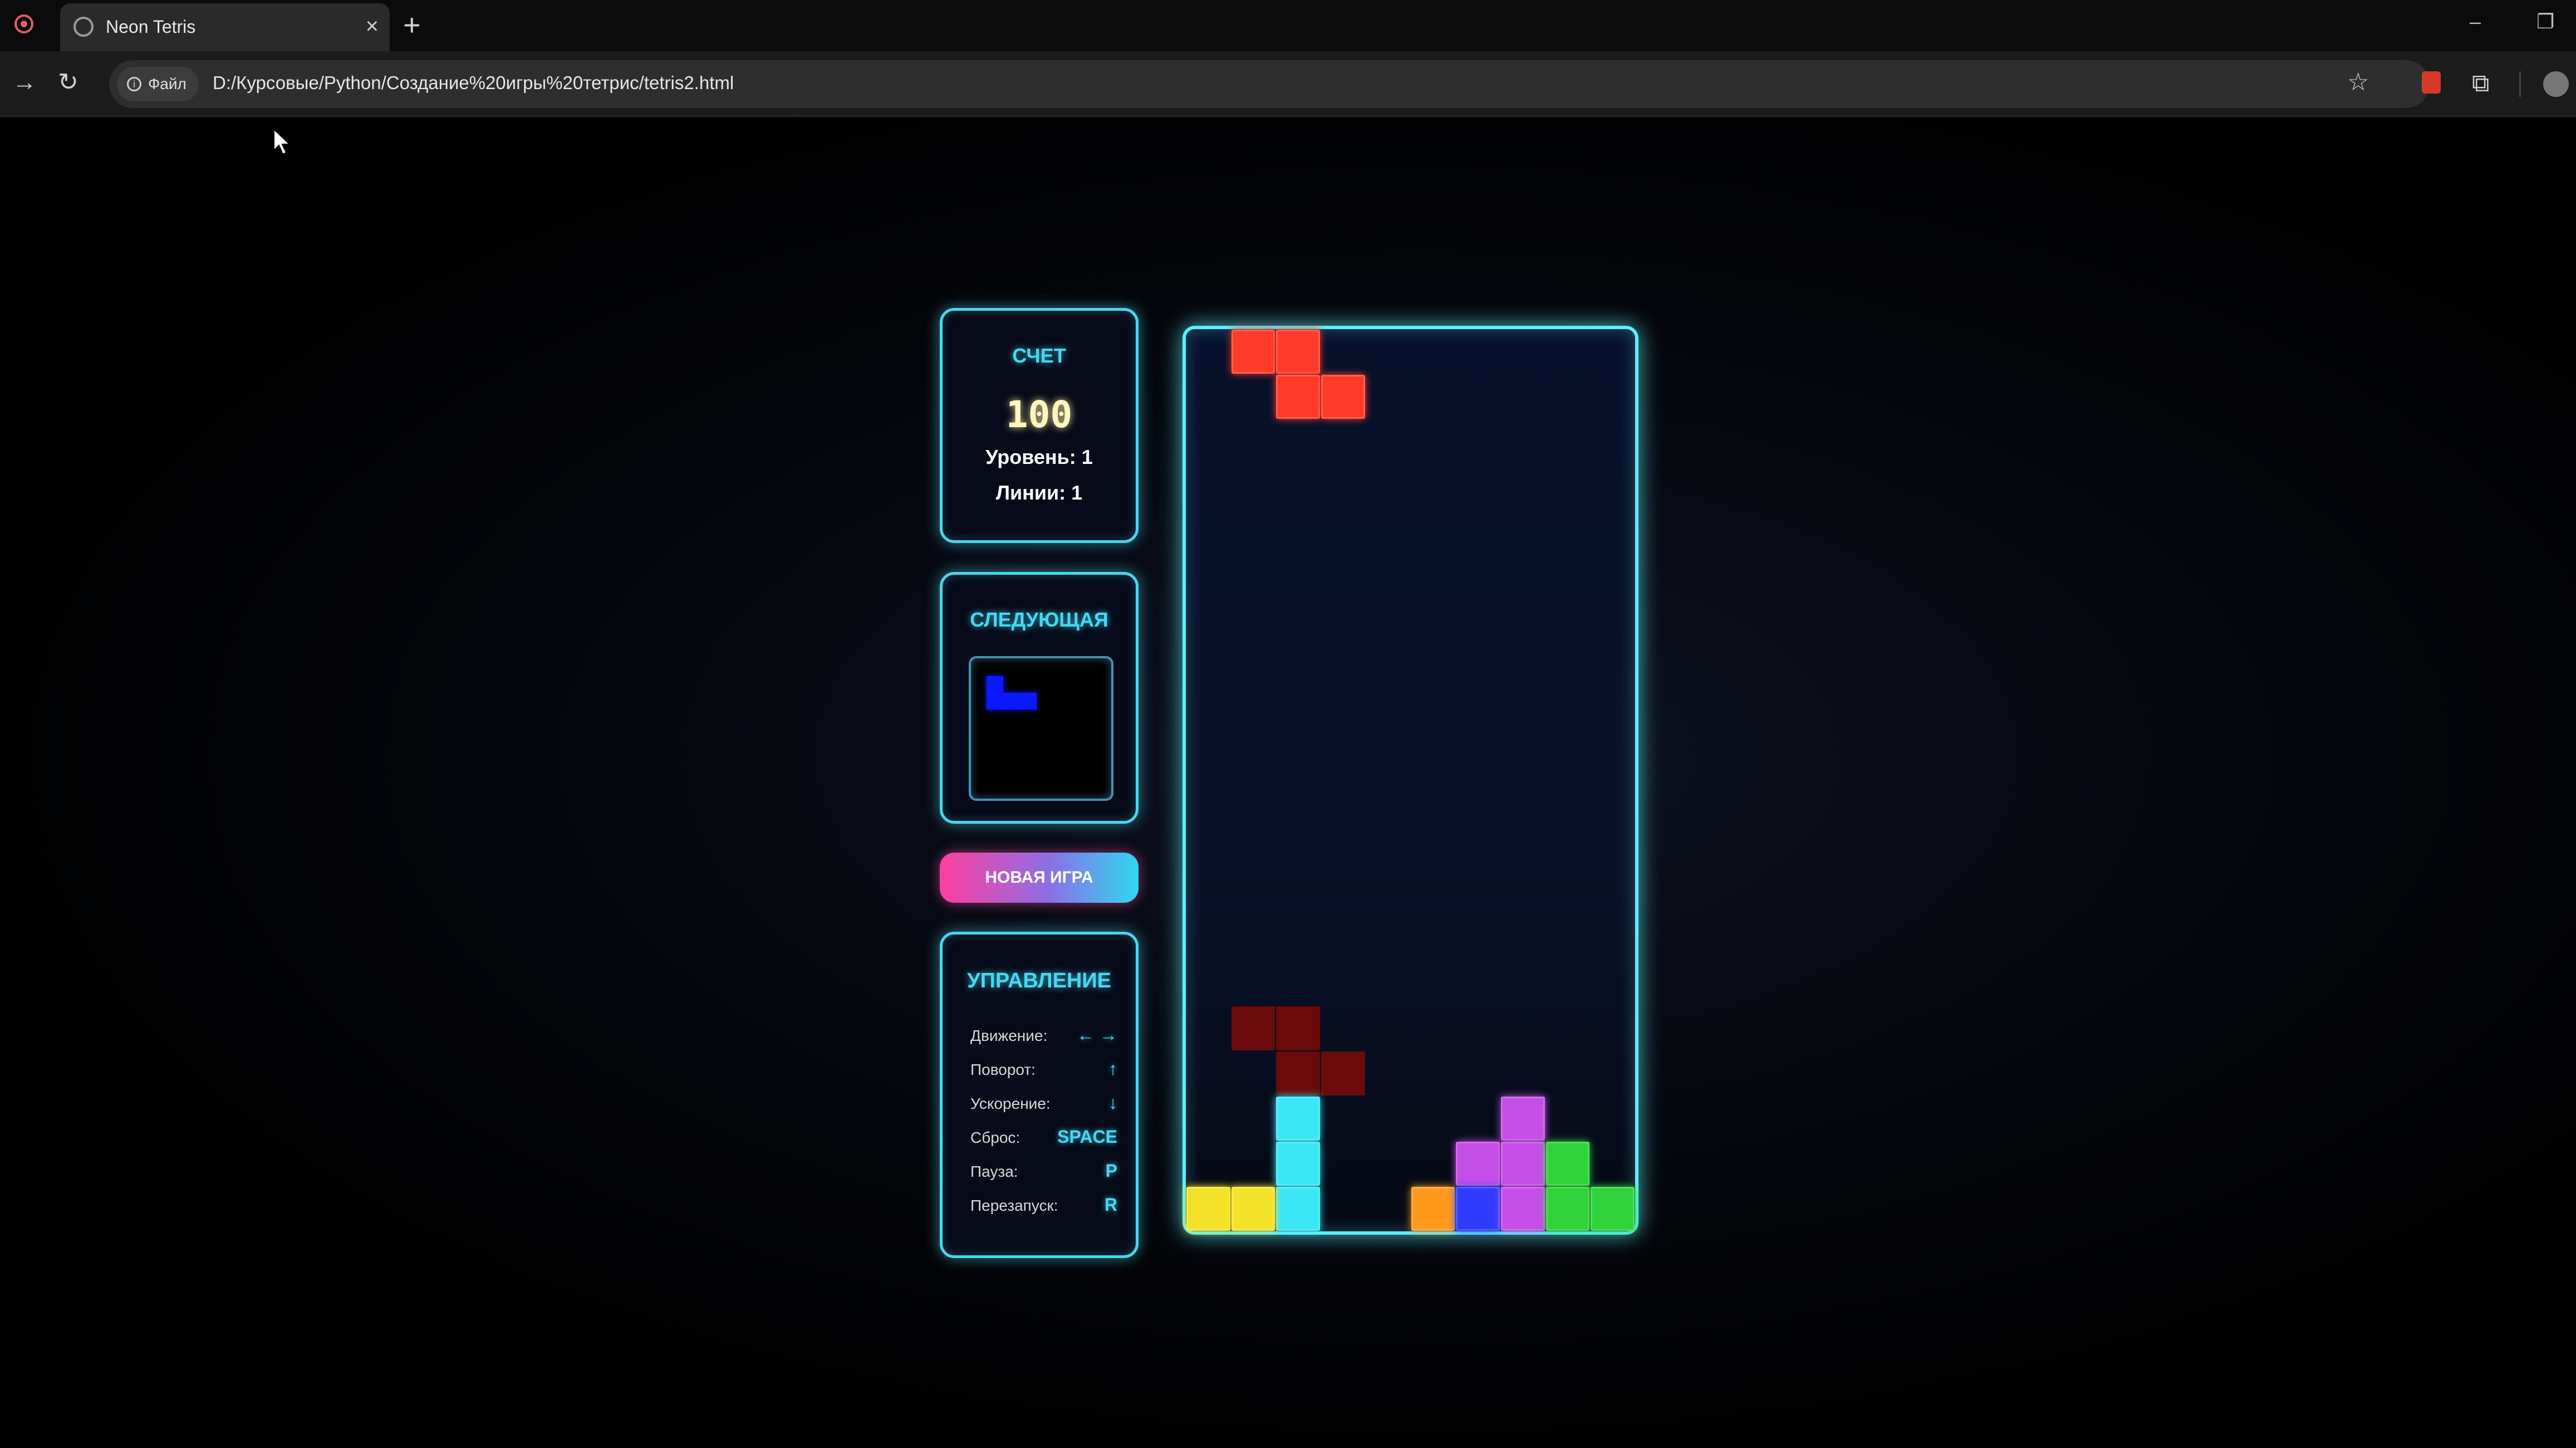  Describe the element at coordinates (1041, 728) in the screenshot. I see `next-piece-preview` at that location.